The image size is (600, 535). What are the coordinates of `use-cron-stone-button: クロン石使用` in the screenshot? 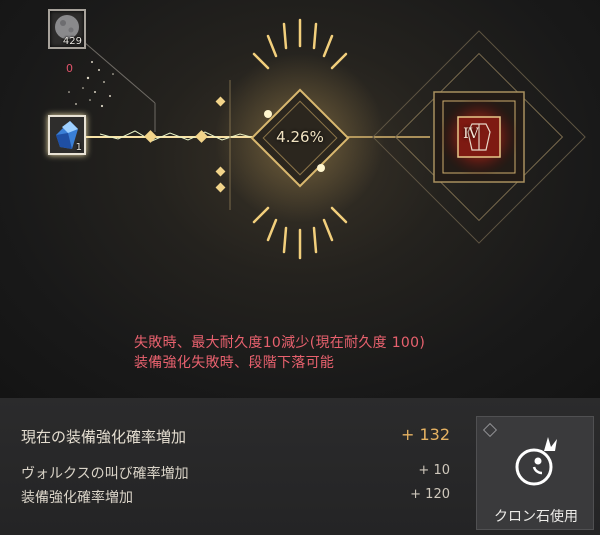 It's located at (535, 473).